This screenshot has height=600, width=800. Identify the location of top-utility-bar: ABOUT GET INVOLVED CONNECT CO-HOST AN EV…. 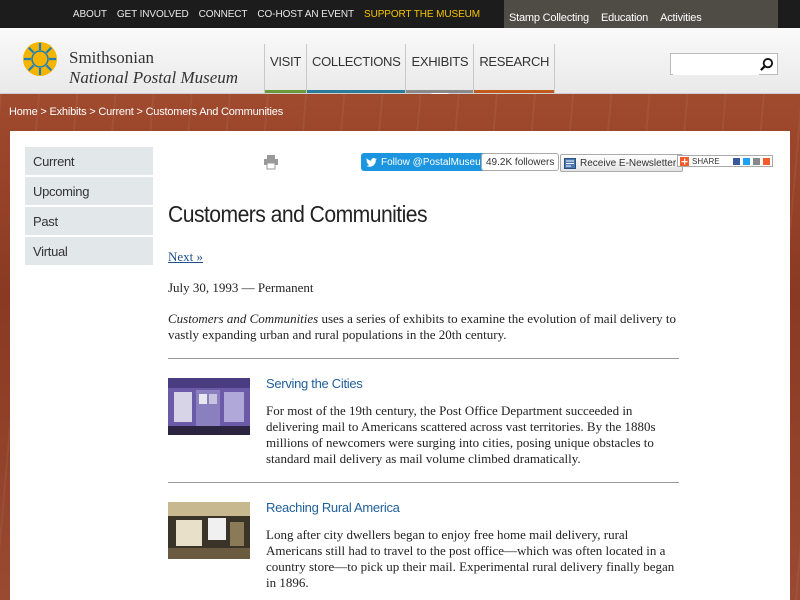
(400, 18).